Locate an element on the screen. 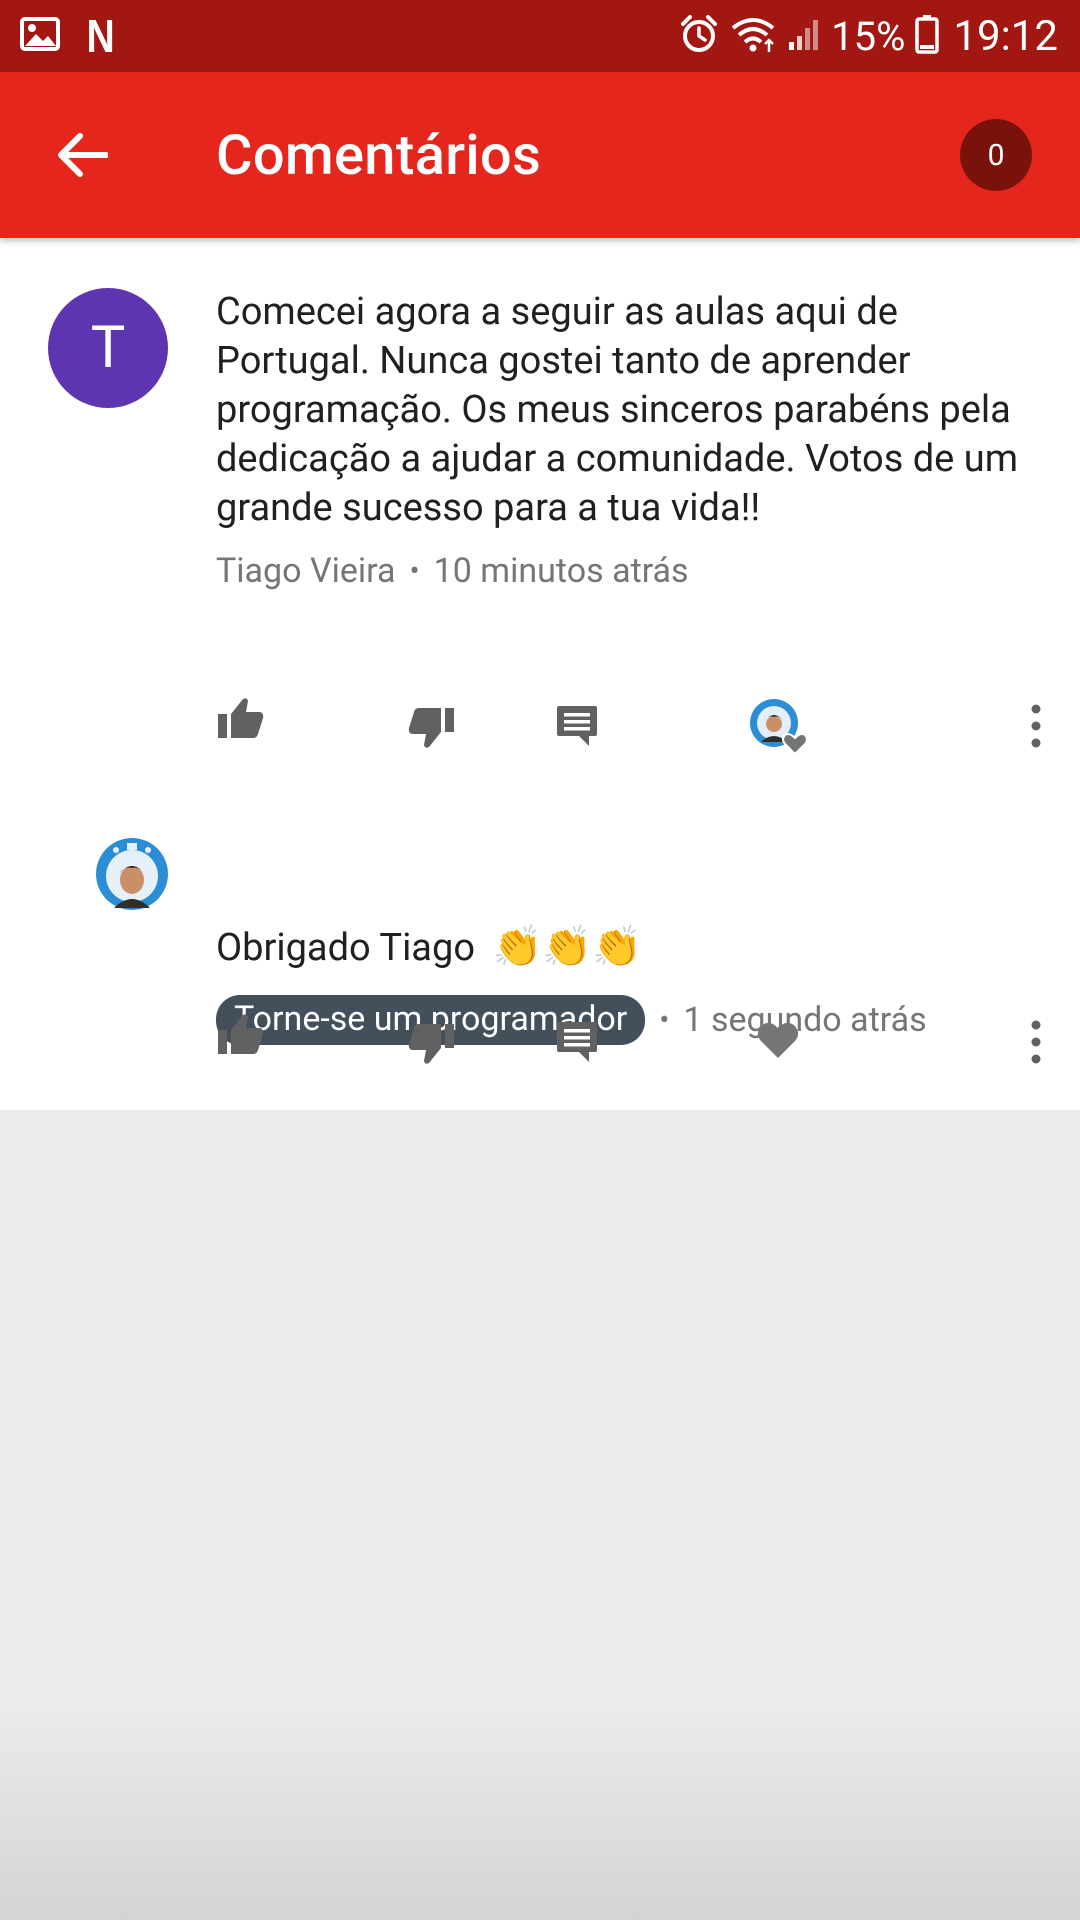 The width and height of the screenshot is (1080, 1920). reply-text-line: Obrigado Tiago 👏👏👏 is located at coordinates (618, 947).